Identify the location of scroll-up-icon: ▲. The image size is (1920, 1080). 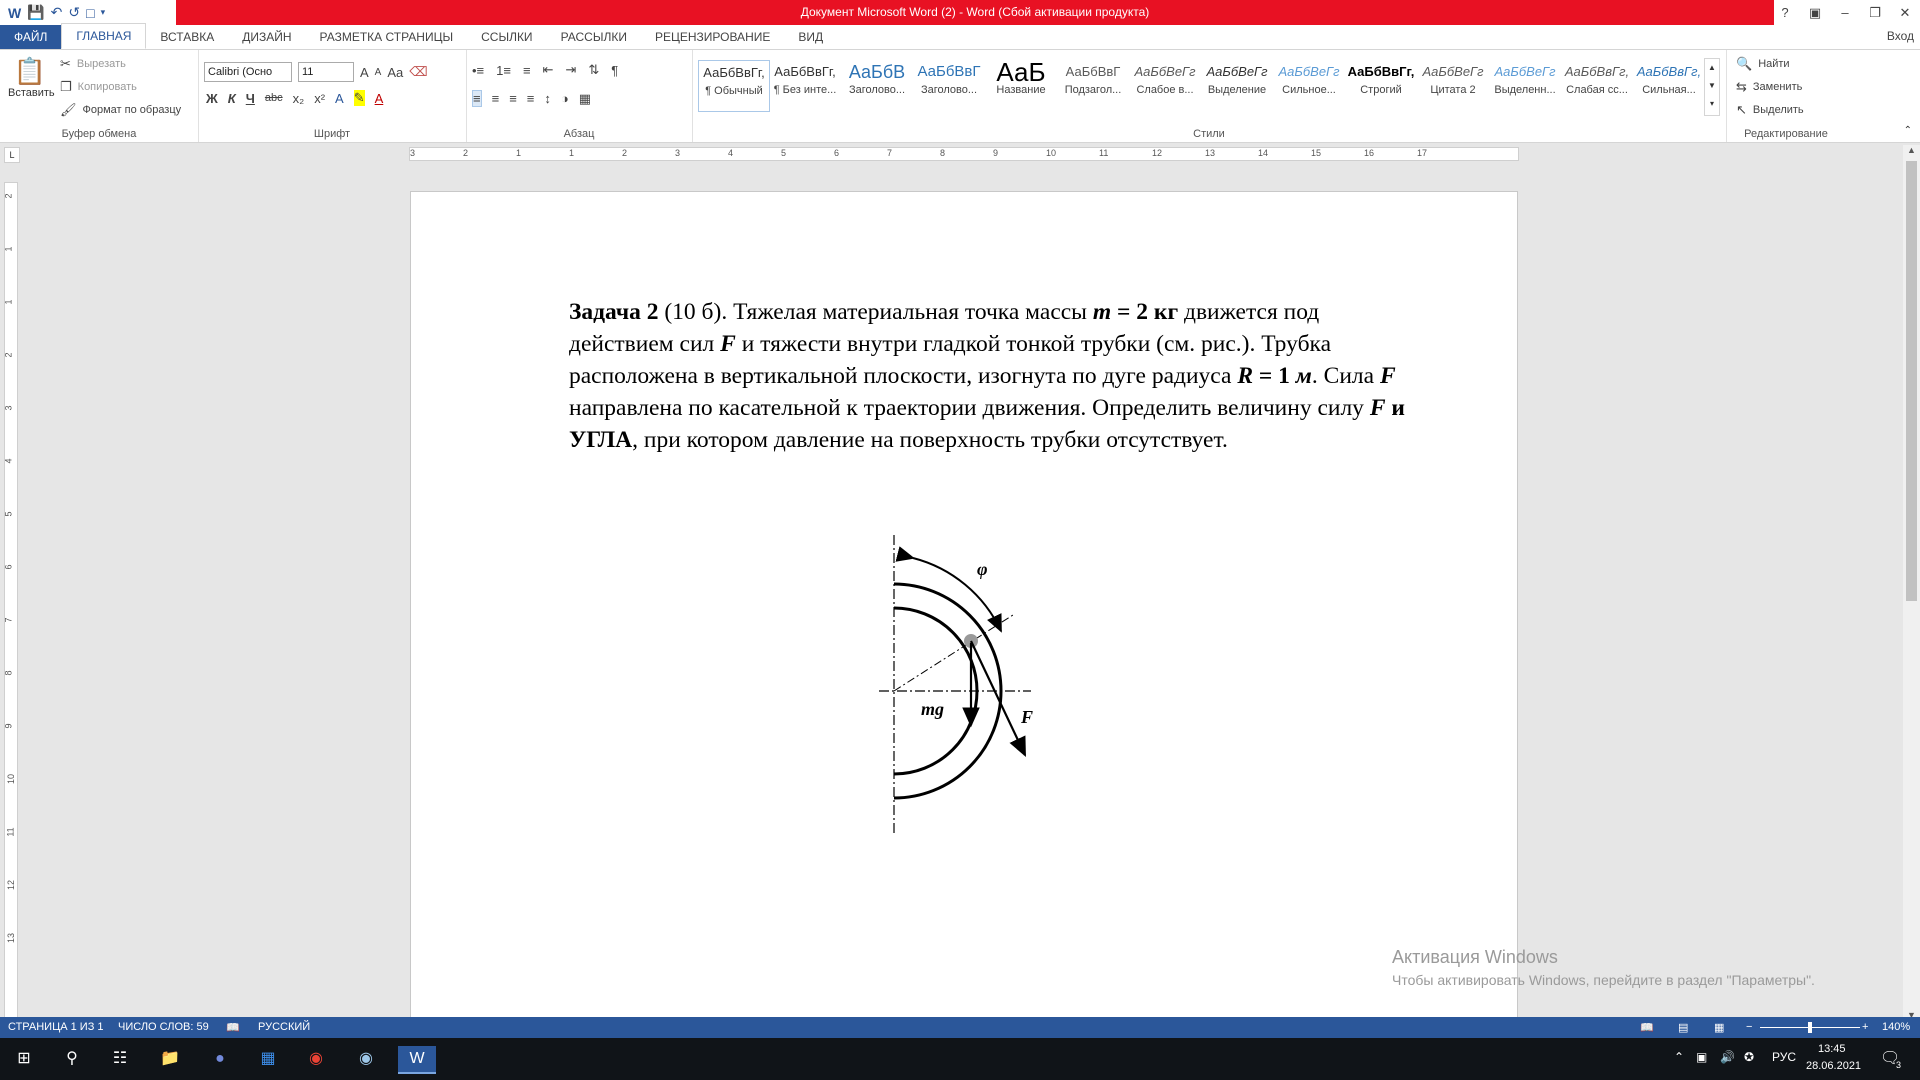
(1911, 150).